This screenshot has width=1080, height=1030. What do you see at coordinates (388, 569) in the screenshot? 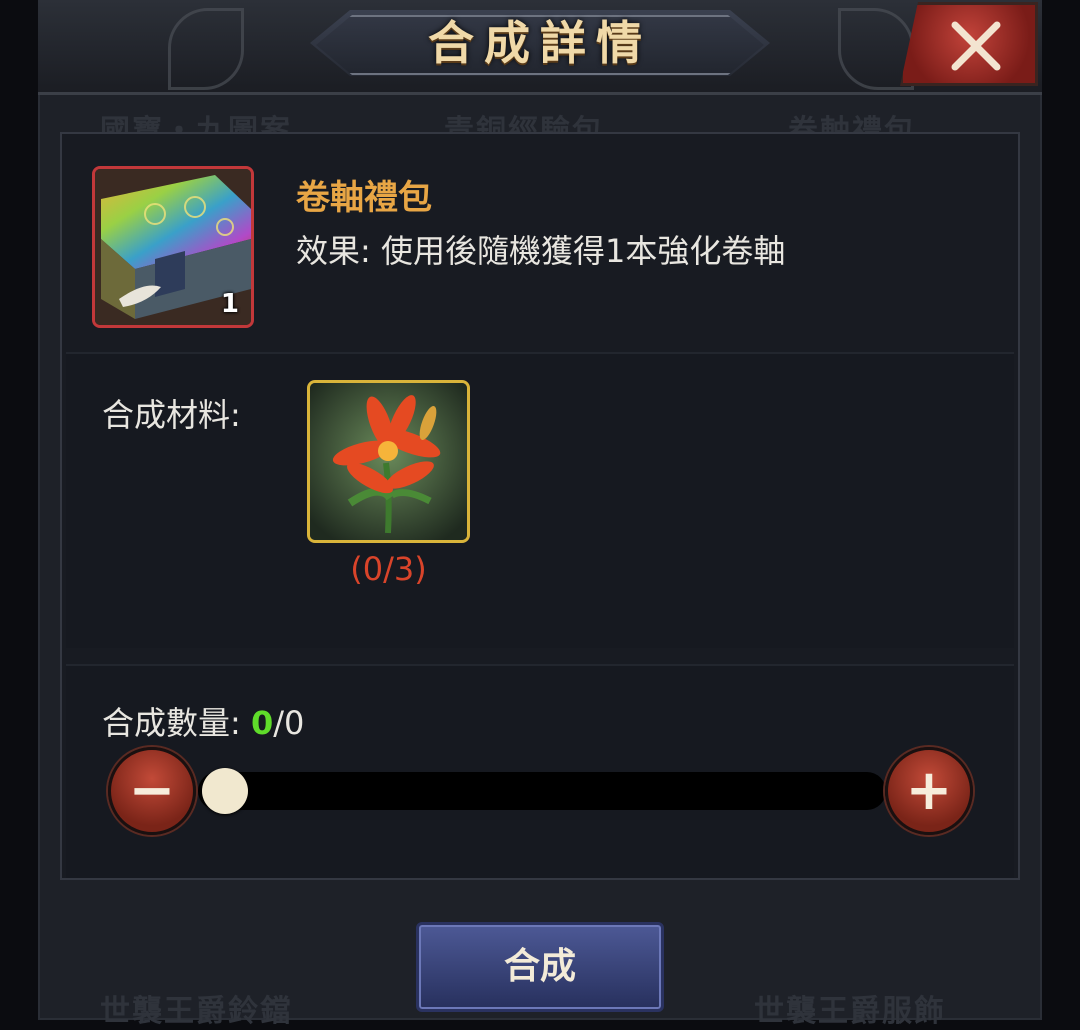
I see `material-progress: (0/3)` at bounding box center [388, 569].